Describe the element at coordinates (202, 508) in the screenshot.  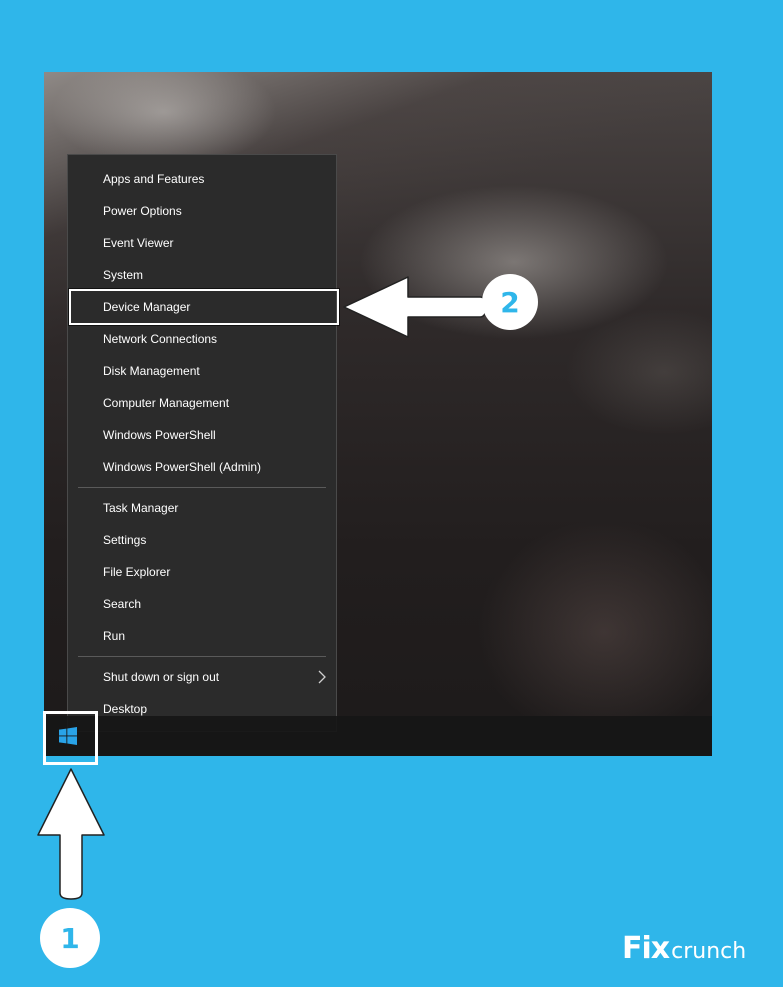
I see `menu-item-task-manager: Task Manager` at that location.